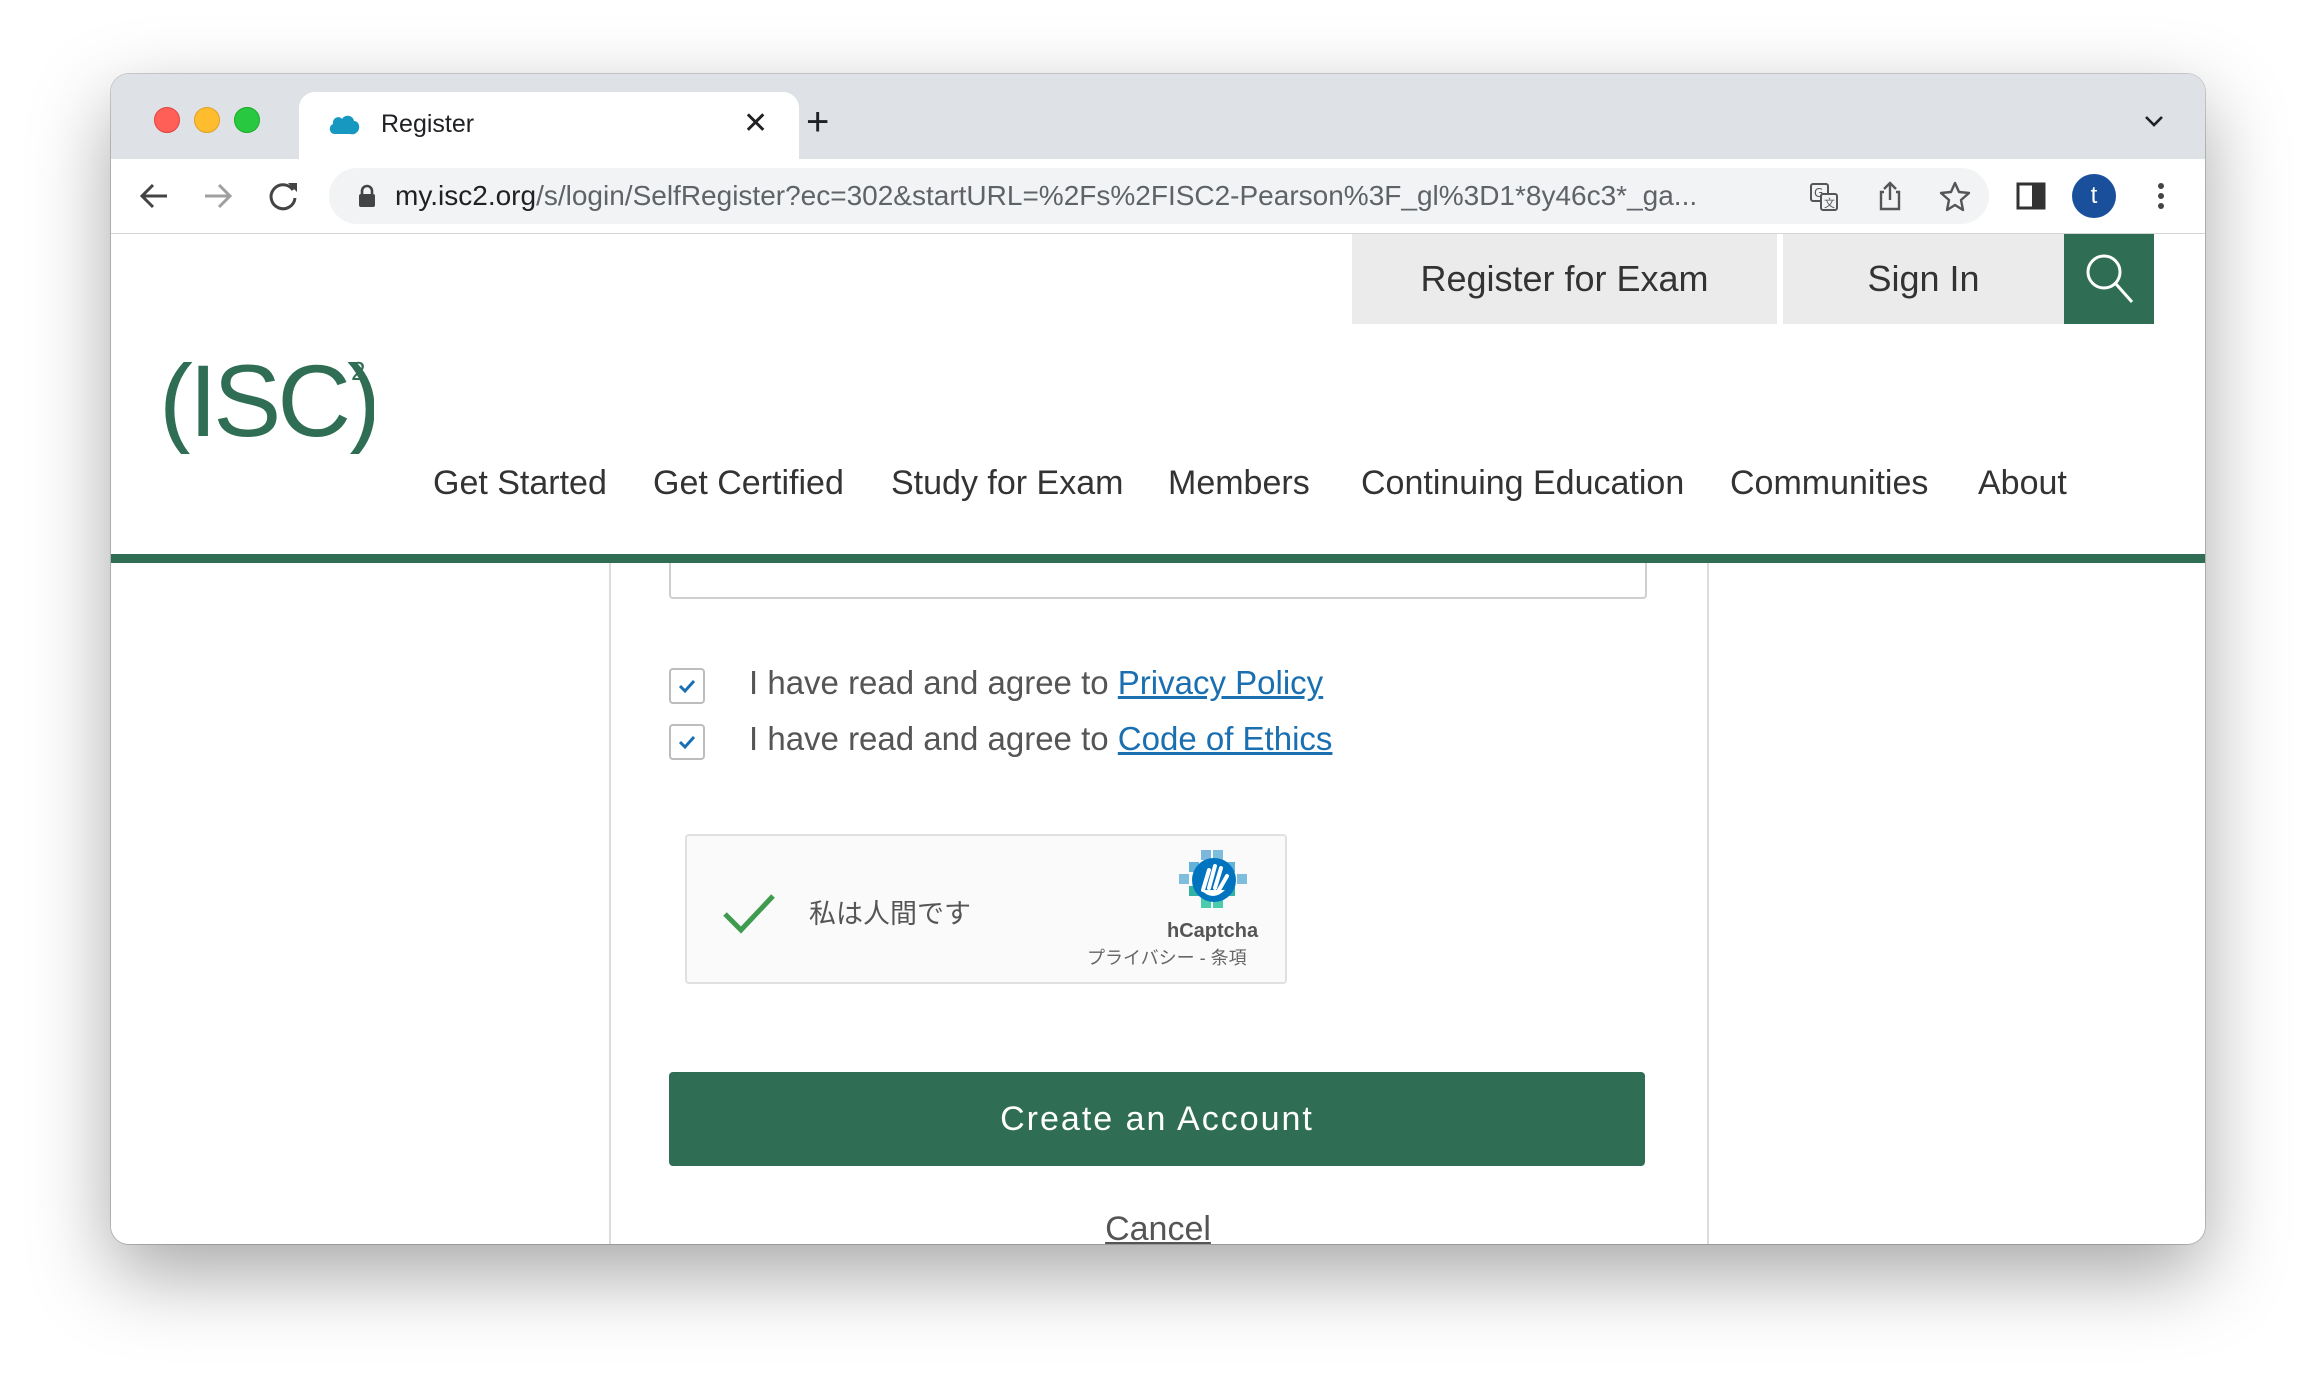  I want to click on captcha-checkmark-icon, so click(749, 914).